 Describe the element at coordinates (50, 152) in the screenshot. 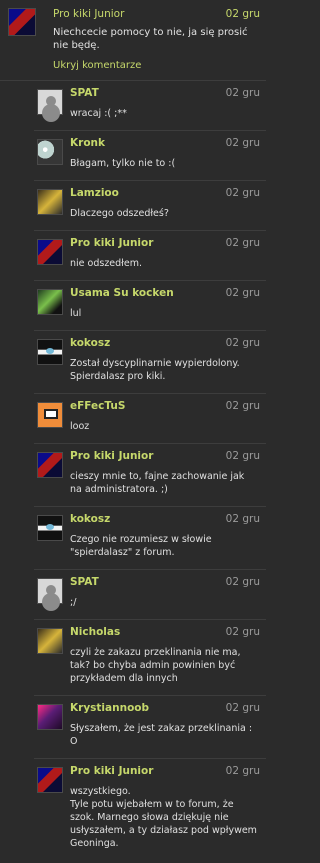

I see `kronk-avatar-icon` at that location.